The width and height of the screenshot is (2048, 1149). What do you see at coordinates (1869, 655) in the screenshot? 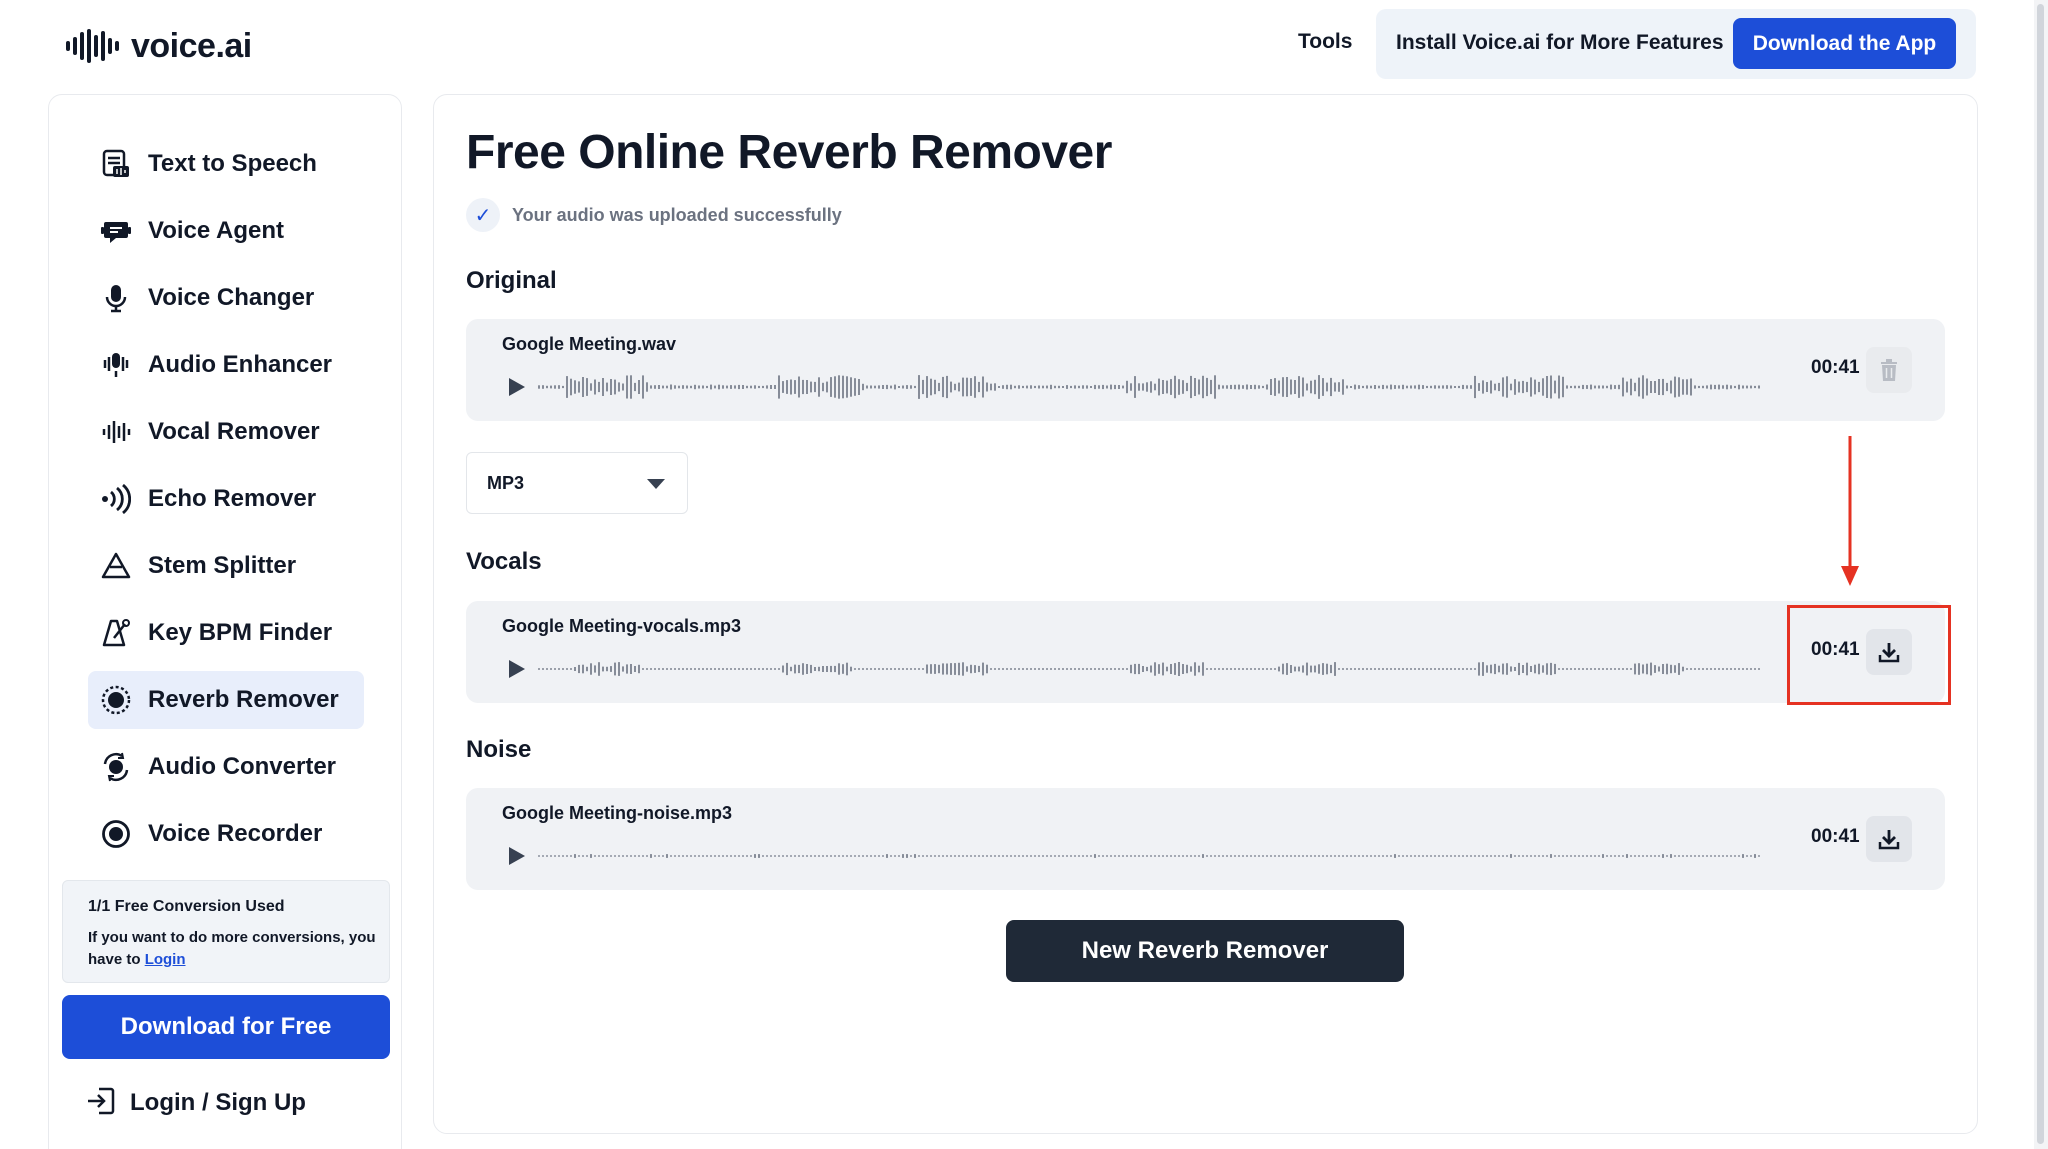
I see `annotation-highlight-box` at bounding box center [1869, 655].